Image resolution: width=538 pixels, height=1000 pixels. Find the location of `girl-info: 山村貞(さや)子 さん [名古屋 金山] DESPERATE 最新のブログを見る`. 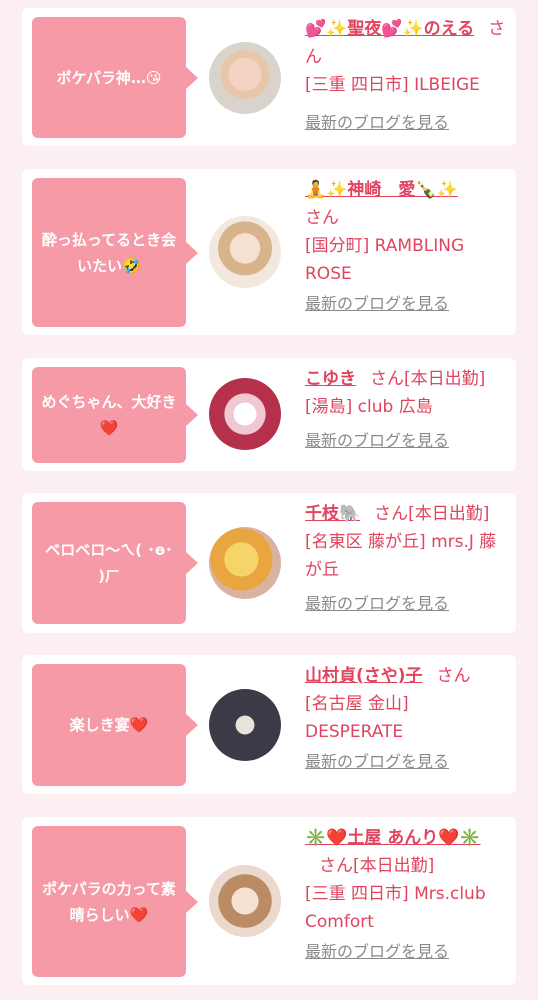

girl-info: 山村貞(さや)子 さん [名古屋 金山] DESPERATE 最新のブログを見る is located at coordinates (406, 719).